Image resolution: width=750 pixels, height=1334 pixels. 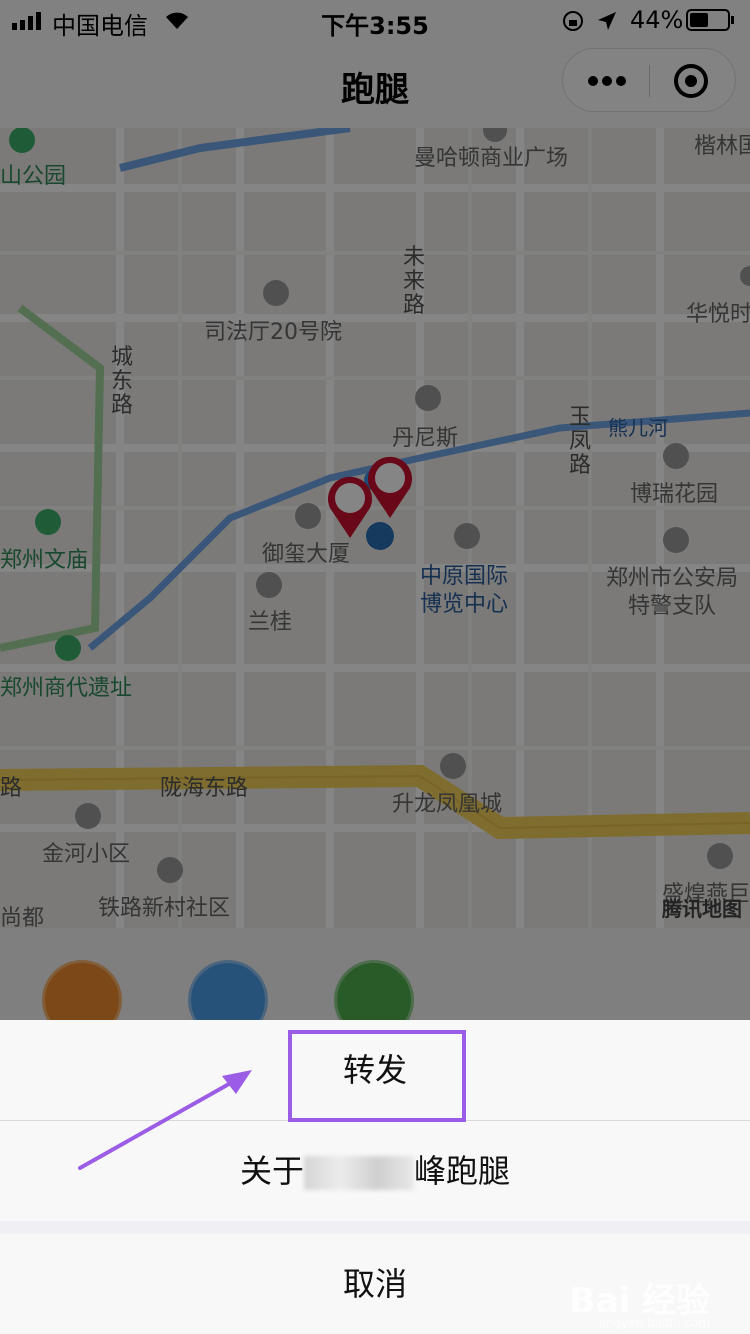 I want to click on pointer-arrow-icon, so click(x=165, y=1120).